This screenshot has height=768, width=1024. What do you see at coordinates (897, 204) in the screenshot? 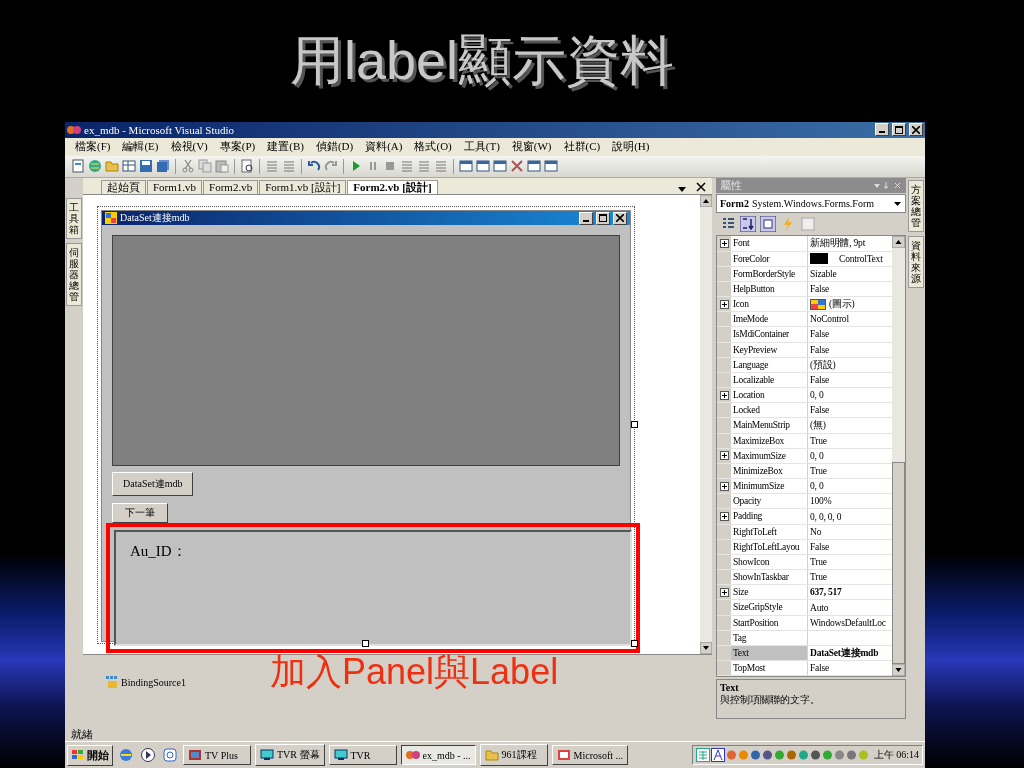
I see `dropdown-arrow-icon` at bounding box center [897, 204].